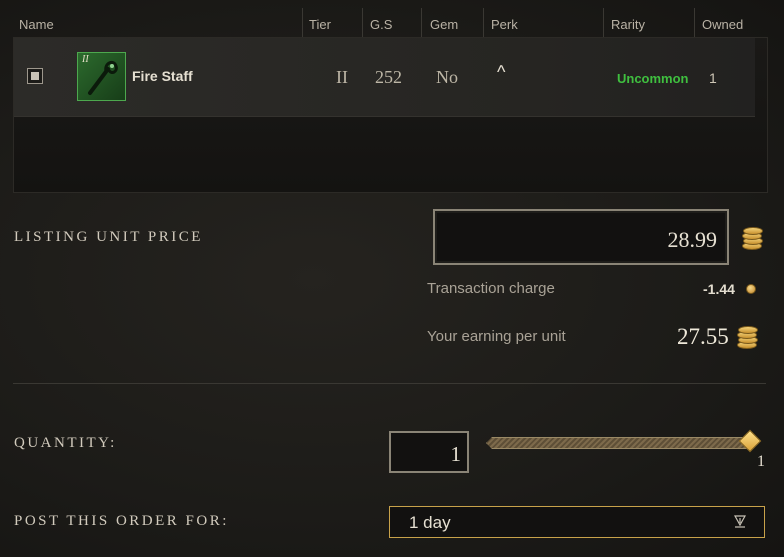 This screenshot has width=784, height=557. What do you see at coordinates (36, 24) in the screenshot?
I see `column-header-name: Name` at bounding box center [36, 24].